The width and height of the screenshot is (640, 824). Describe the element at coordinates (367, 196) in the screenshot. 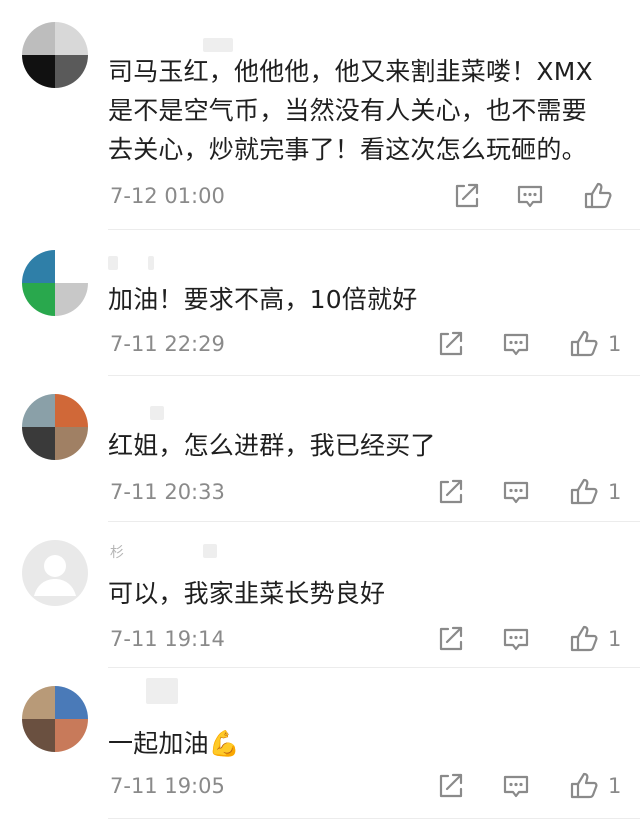

I see `comment-meta: 7-12 01:00` at that location.